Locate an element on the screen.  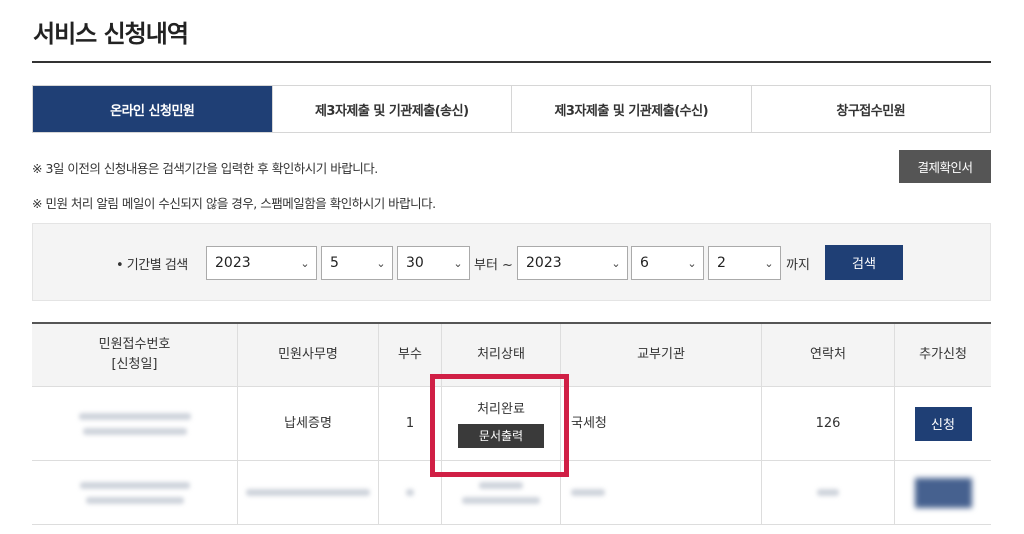
from-month-value: 5 is located at coordinates (334, 263).